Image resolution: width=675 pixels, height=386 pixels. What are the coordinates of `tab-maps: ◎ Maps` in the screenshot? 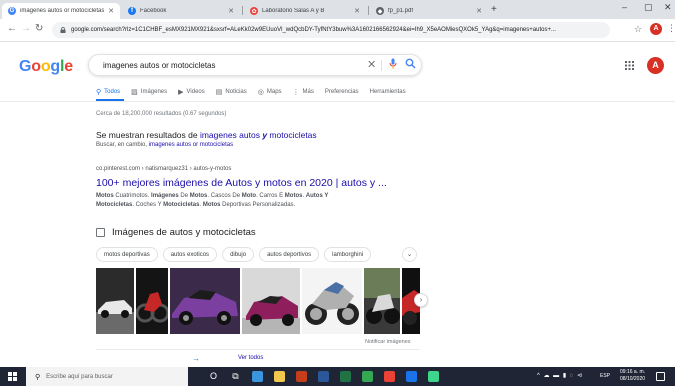 It's located at (270, 92).